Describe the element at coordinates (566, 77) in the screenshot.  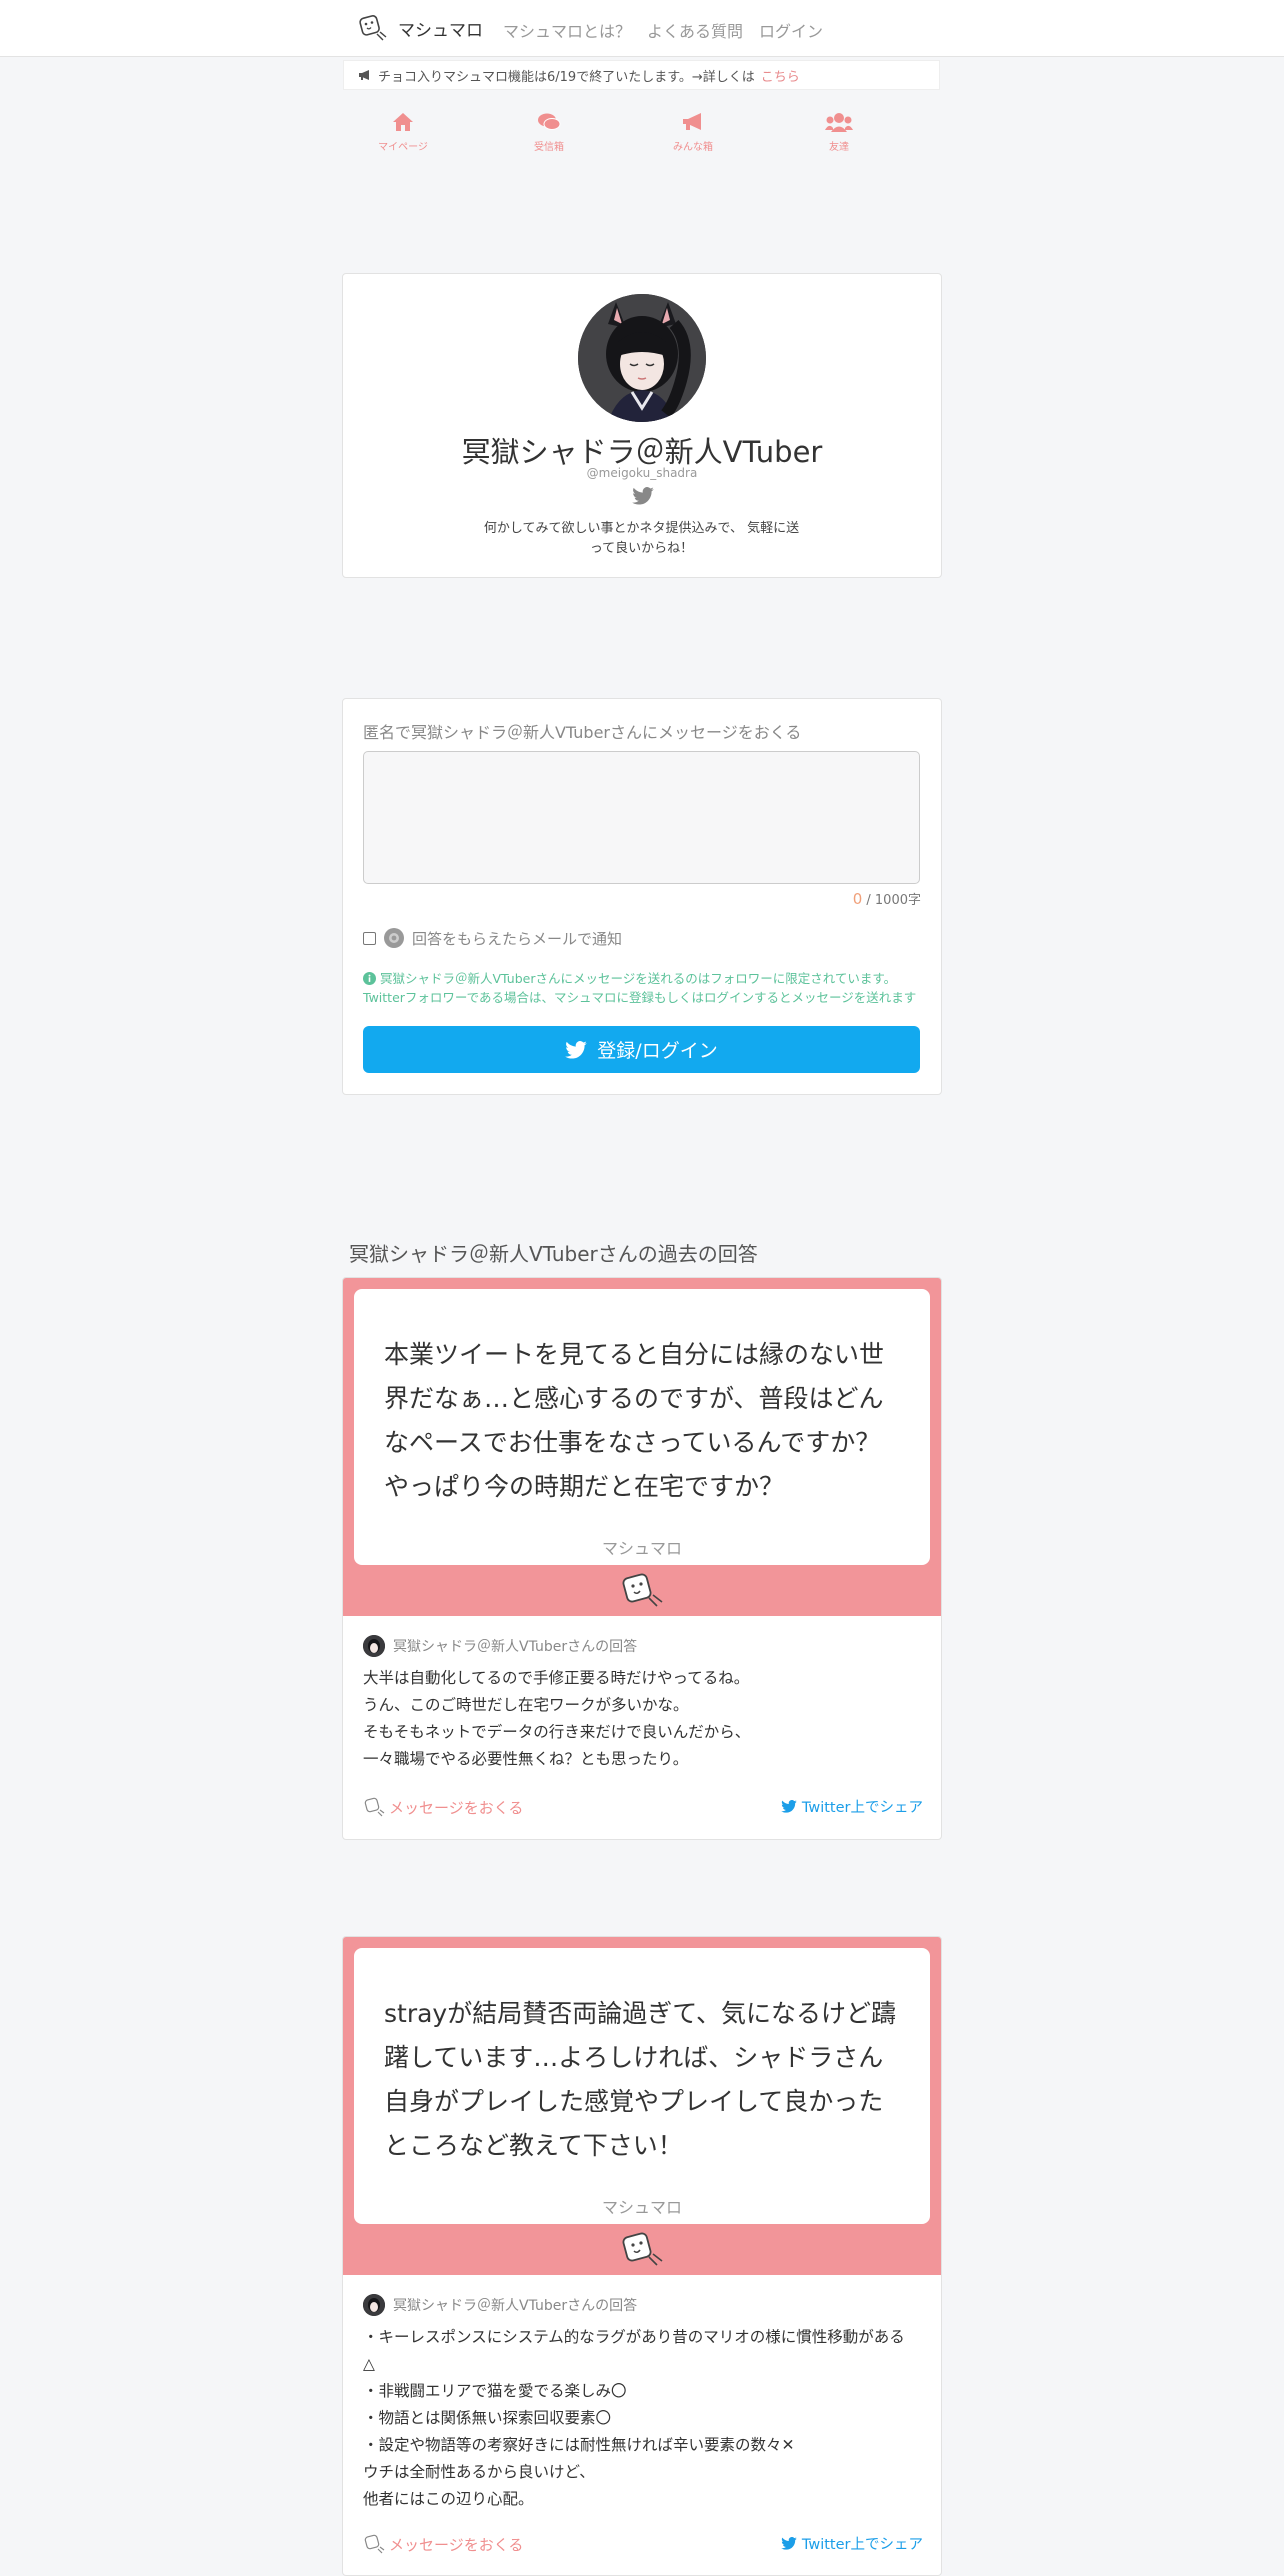
I see `announcement-text: チョコ入りマシュマロ機能は6/19で終了いたします。→詳しくは` at that location.